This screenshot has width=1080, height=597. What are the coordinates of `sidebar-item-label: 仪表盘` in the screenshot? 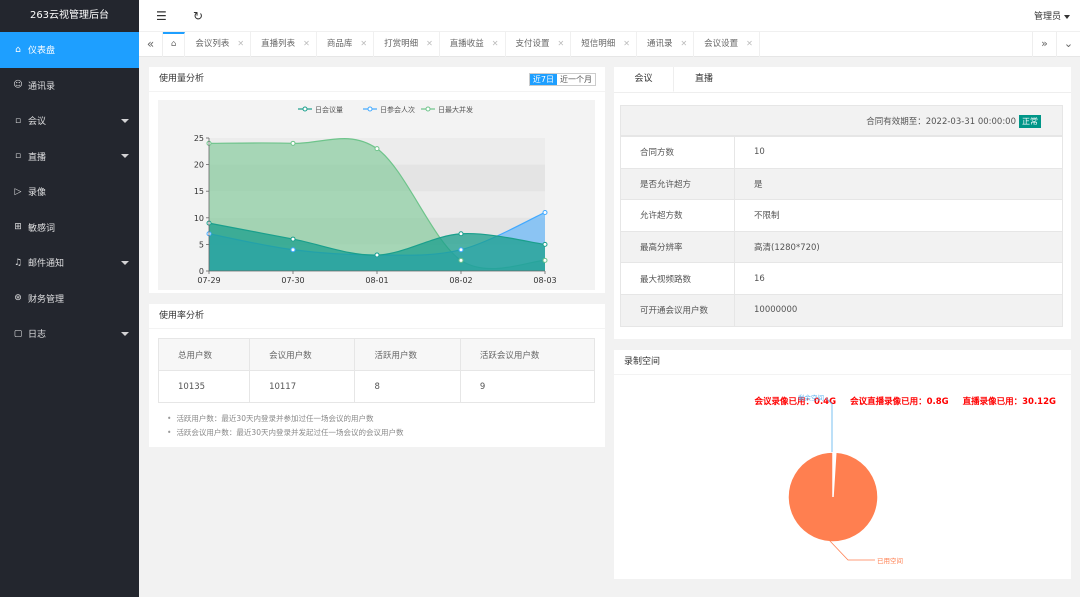 It's located at (42, 51).